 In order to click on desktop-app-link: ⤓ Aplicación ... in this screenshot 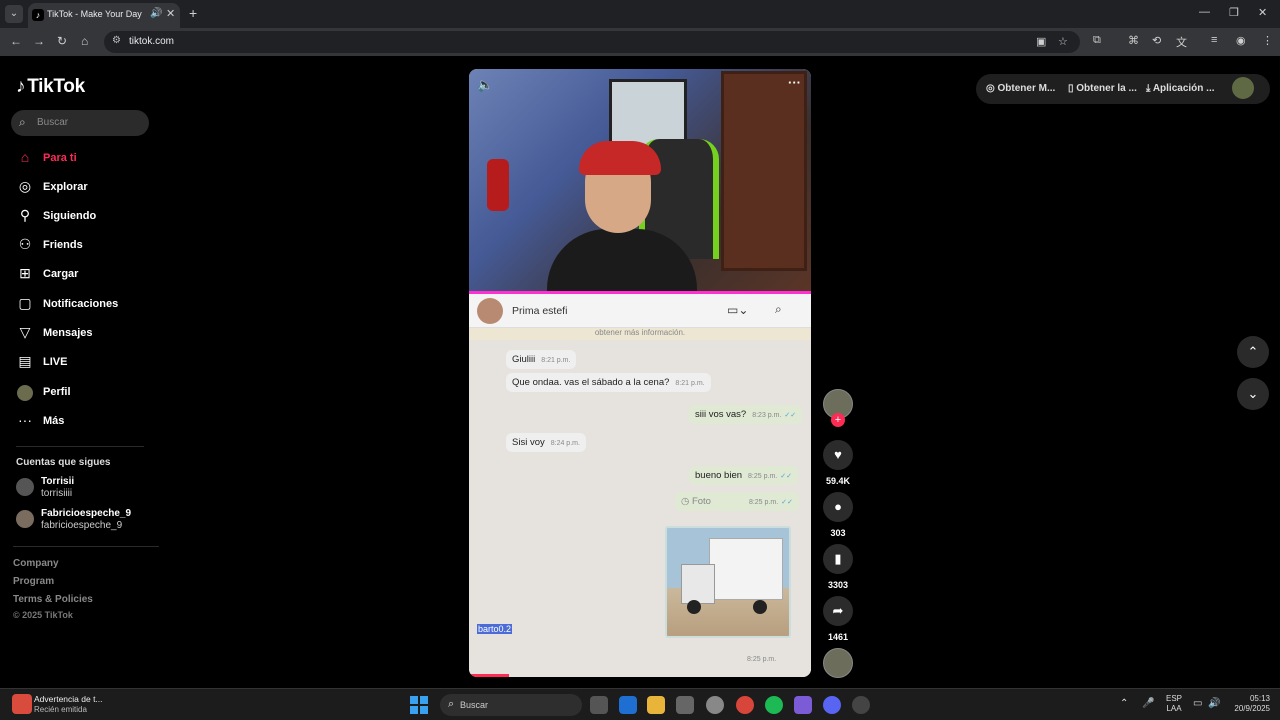, I will do `click(1180, 88)`.